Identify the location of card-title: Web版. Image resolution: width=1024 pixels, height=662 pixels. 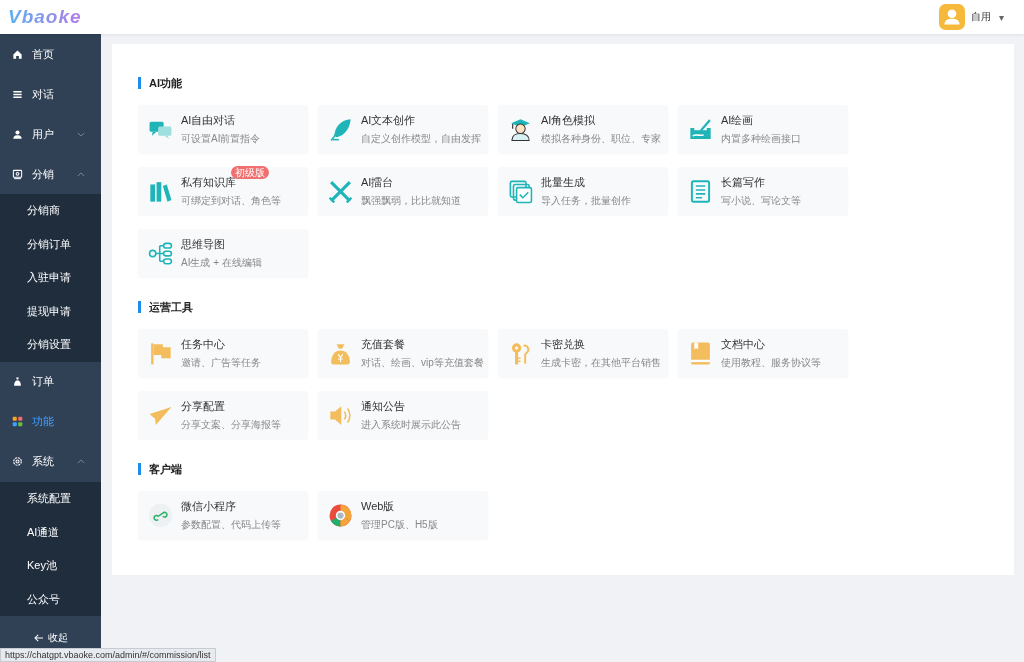
(378, 506).